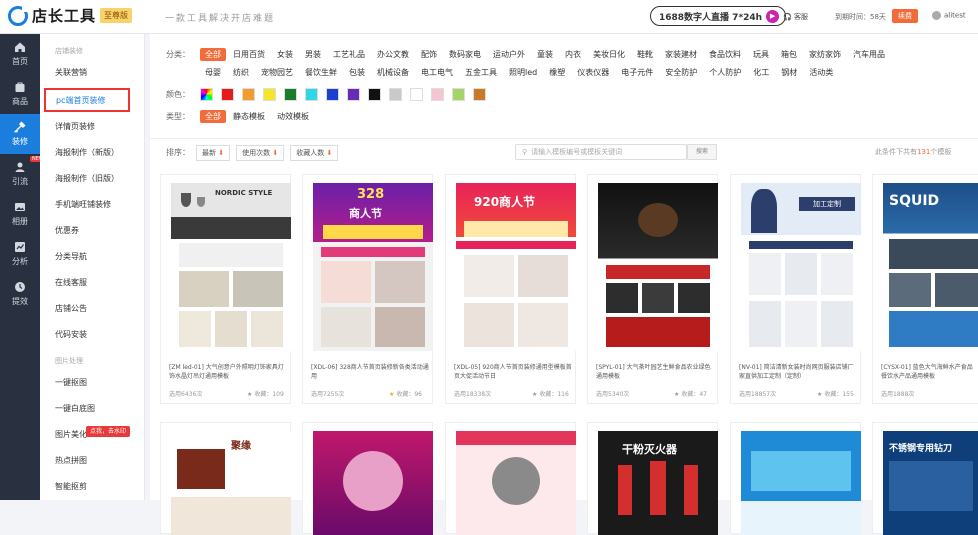 Image resolution: width=978 pixels, height=535 pixels. What do you see at coordinates (825, 54) in the screenshot?
I see `category-option: 家纺家饰` at bounding box center [825, 54].